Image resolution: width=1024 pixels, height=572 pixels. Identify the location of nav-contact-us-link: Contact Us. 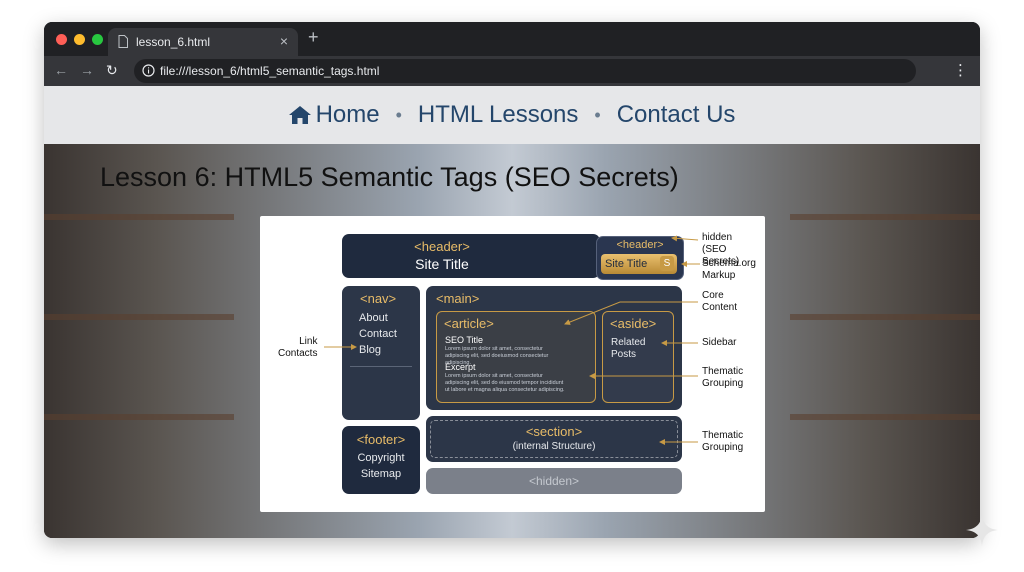
(676, 115).